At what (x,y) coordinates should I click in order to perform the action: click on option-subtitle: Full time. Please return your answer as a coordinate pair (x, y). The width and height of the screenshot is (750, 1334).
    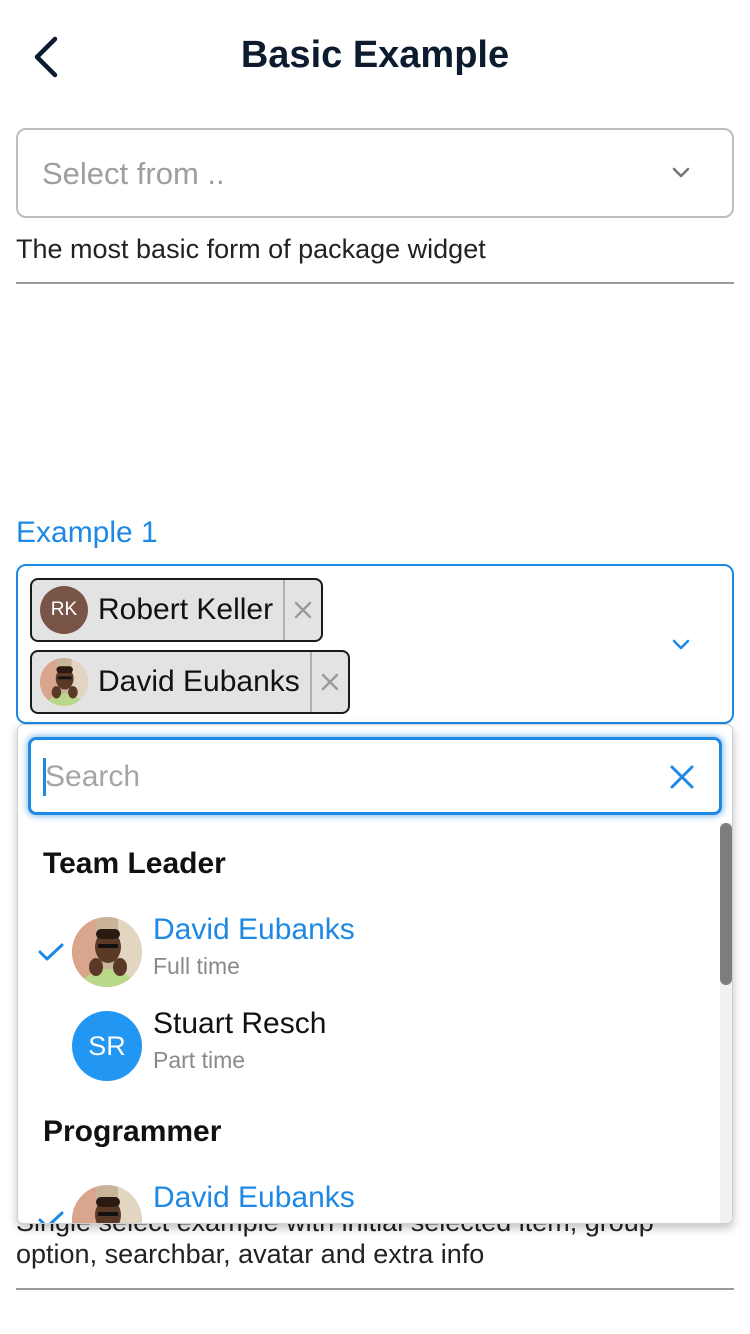
    Looking at the image, I should click on (196, 966).